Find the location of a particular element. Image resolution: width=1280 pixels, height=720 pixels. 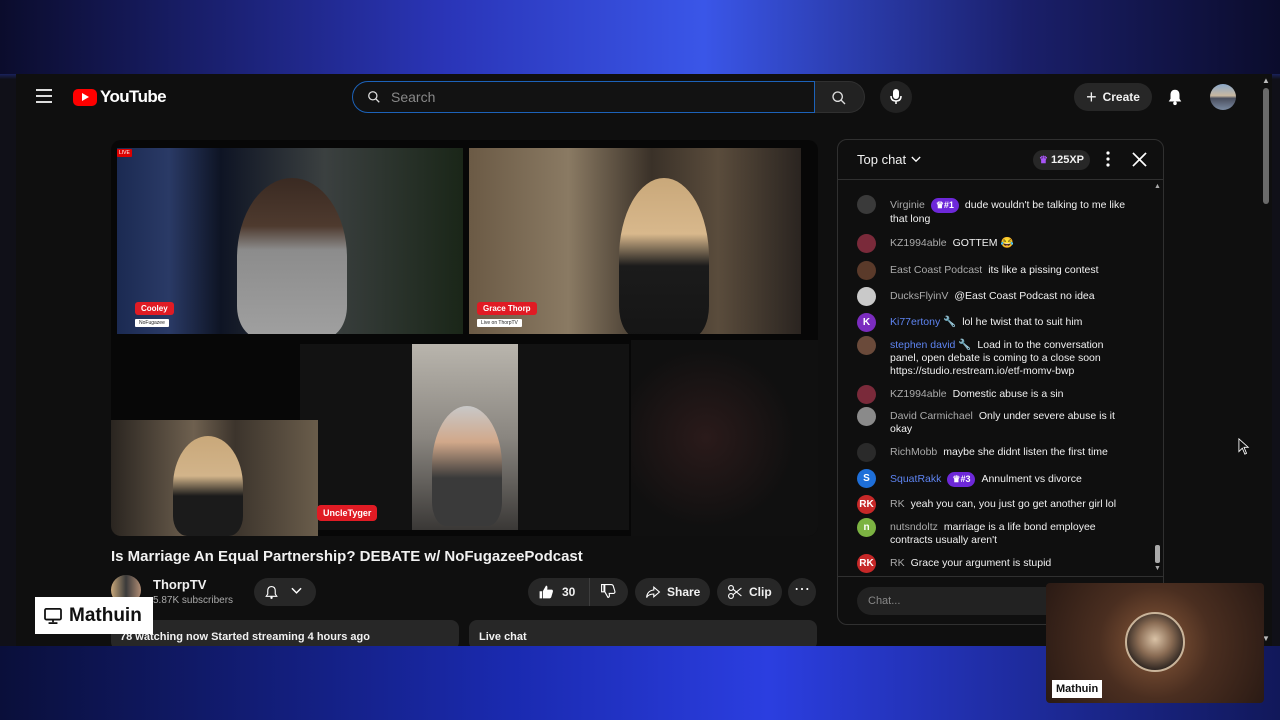

chat-author: Ki77ertony 🔧 is located at coordinates (923, 322).